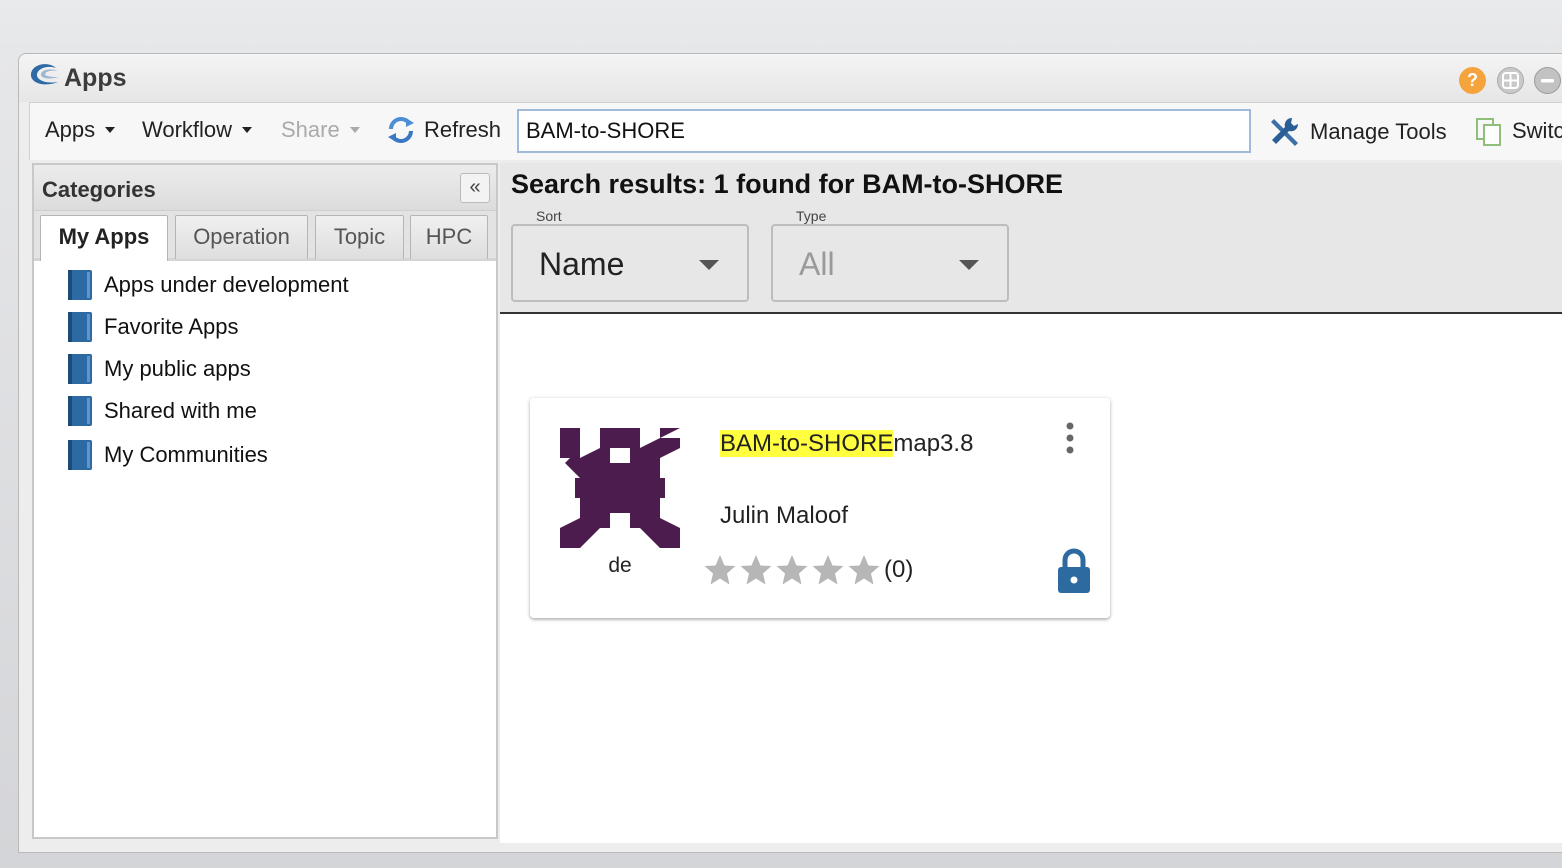 The width and height of the screenshot is (1562, 868). Describe the element at coordinates (1488, 132) in the screenshot. I see `switch-view-icon` at that location.